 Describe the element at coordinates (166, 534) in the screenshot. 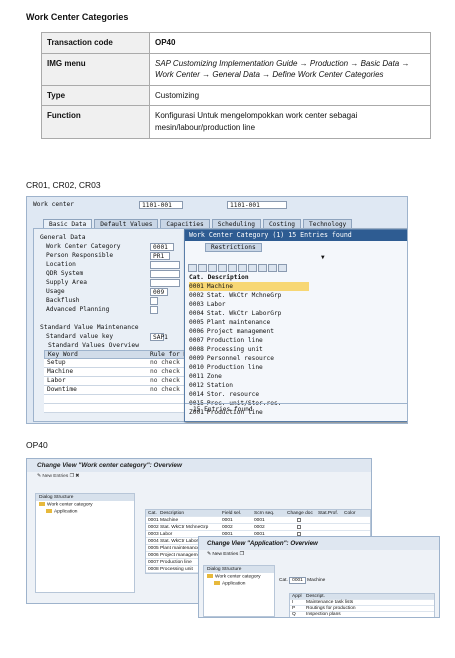

I see `table-cell: Labor` at that location.